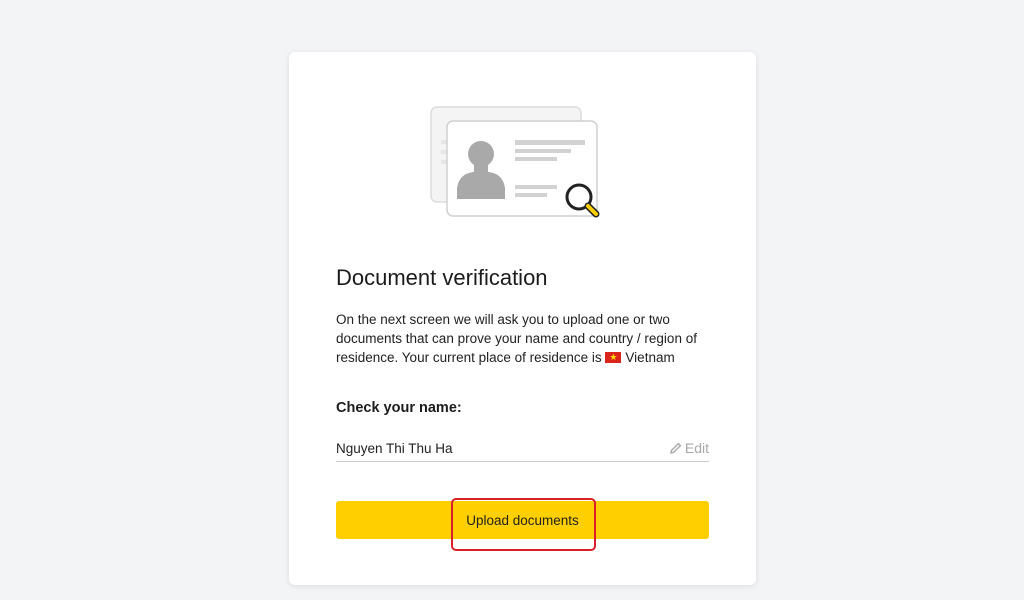 The width and height of the screenshot is (1024, 600). I want to click on check-name-label: Check your name:, so click(399, 408).